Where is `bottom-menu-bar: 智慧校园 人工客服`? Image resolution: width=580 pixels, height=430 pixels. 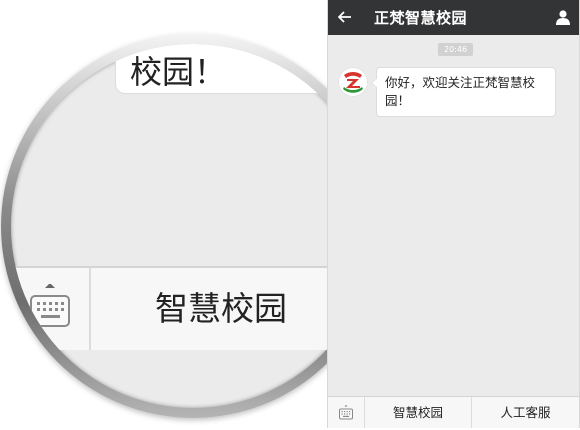
bottom-menu-bar: 智慧校园 人工客服 is located at coordinates (453, 412).